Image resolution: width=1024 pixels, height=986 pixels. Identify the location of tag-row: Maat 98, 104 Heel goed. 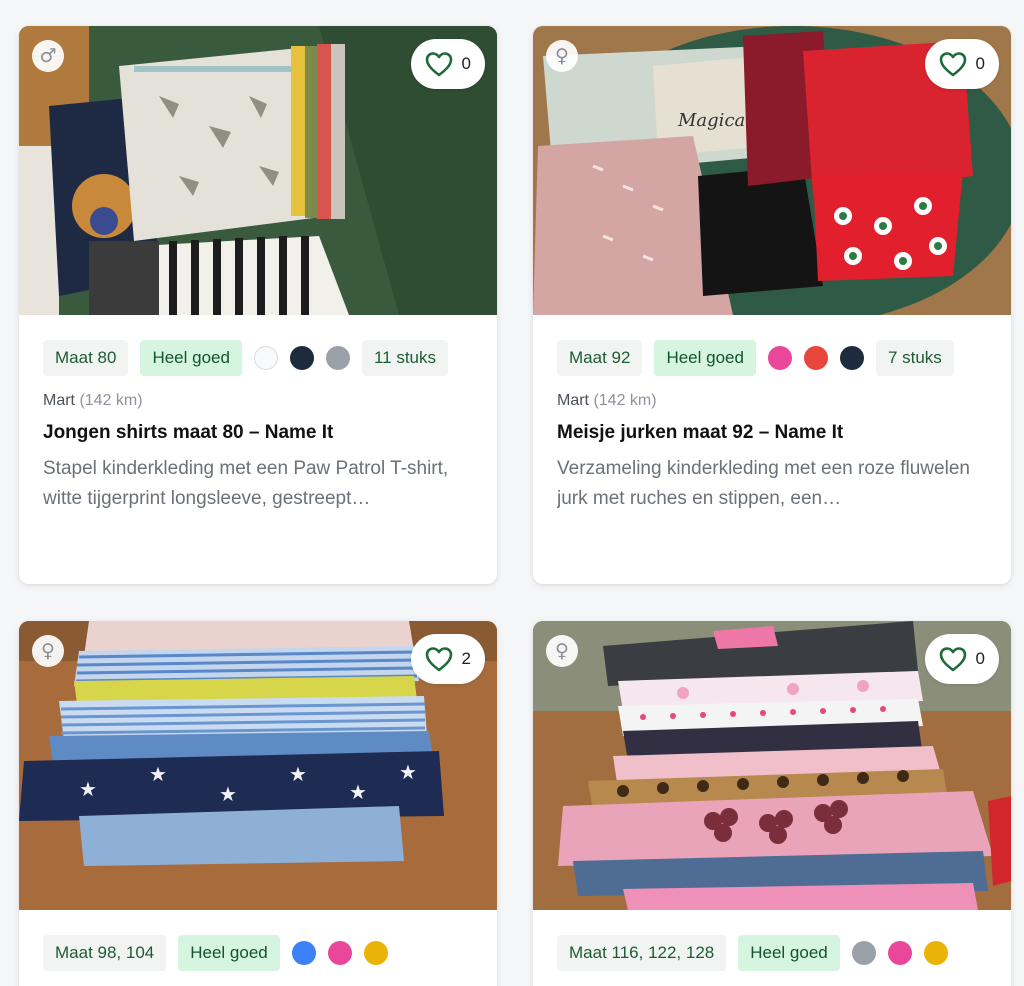
(258, 953).